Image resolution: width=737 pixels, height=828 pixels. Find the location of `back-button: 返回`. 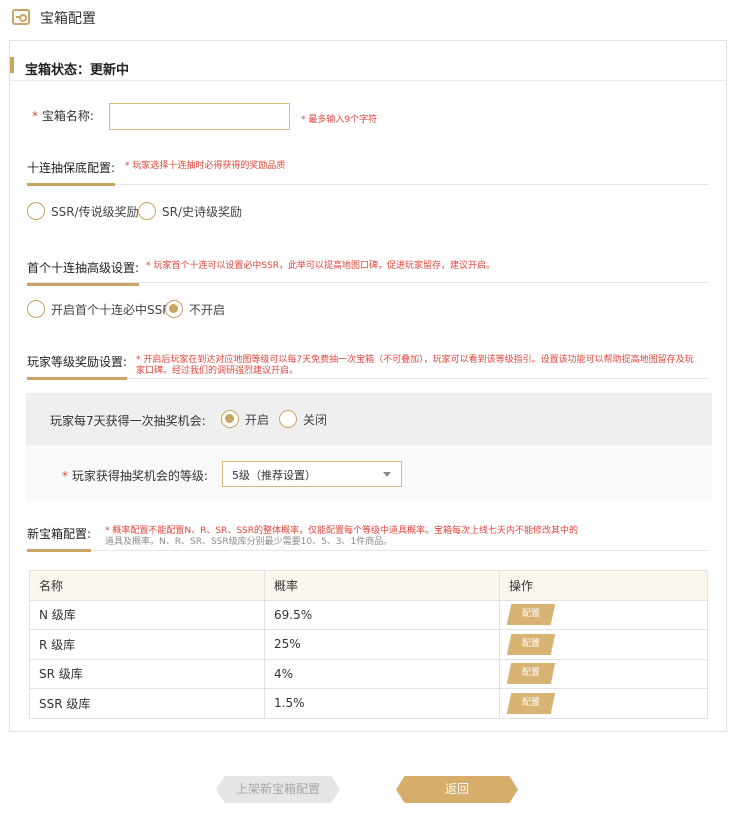

back-button: 返回 is located at coordinates (457, 789).